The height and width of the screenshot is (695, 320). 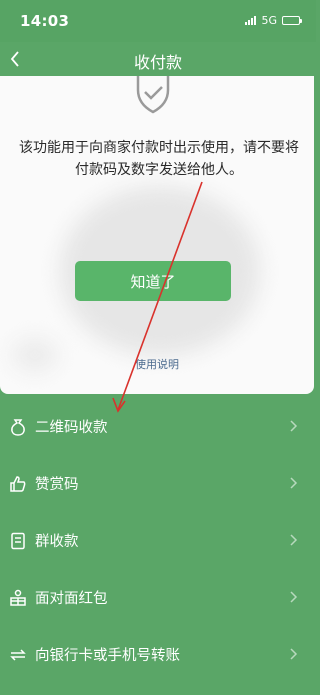 I want to click on thumbs-up-icon, so click(x=18, y=484).